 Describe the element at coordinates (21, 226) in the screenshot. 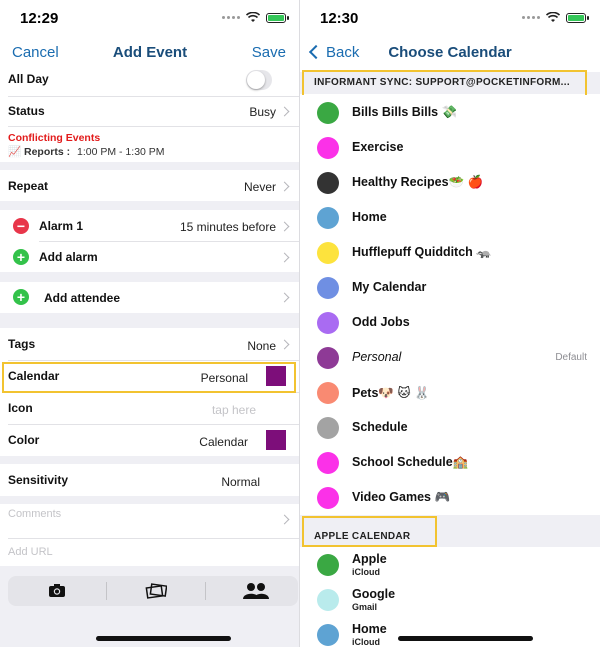

I see `remove-alarm-icon: −` at that location.